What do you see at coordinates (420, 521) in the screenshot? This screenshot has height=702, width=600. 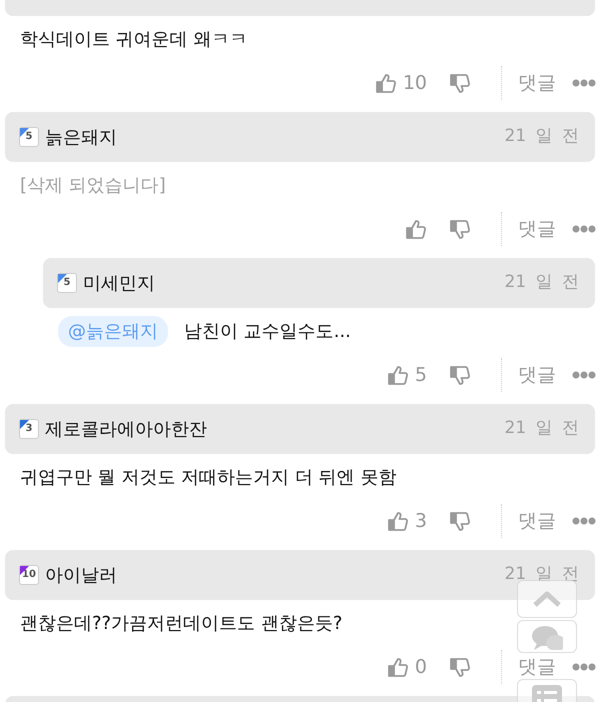 I see `like-count: 3` at bounding box center [420, 521].